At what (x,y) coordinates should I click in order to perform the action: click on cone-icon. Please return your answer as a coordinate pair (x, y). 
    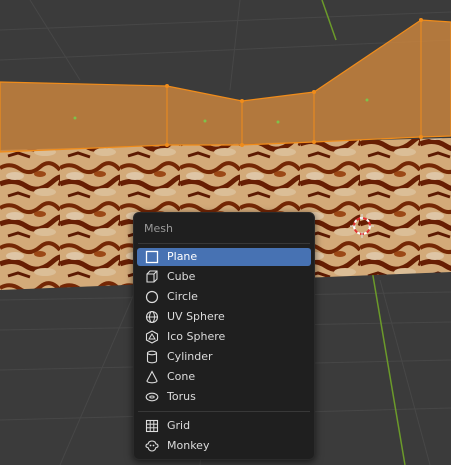
    Looking at the image, I should click on (152, 377).